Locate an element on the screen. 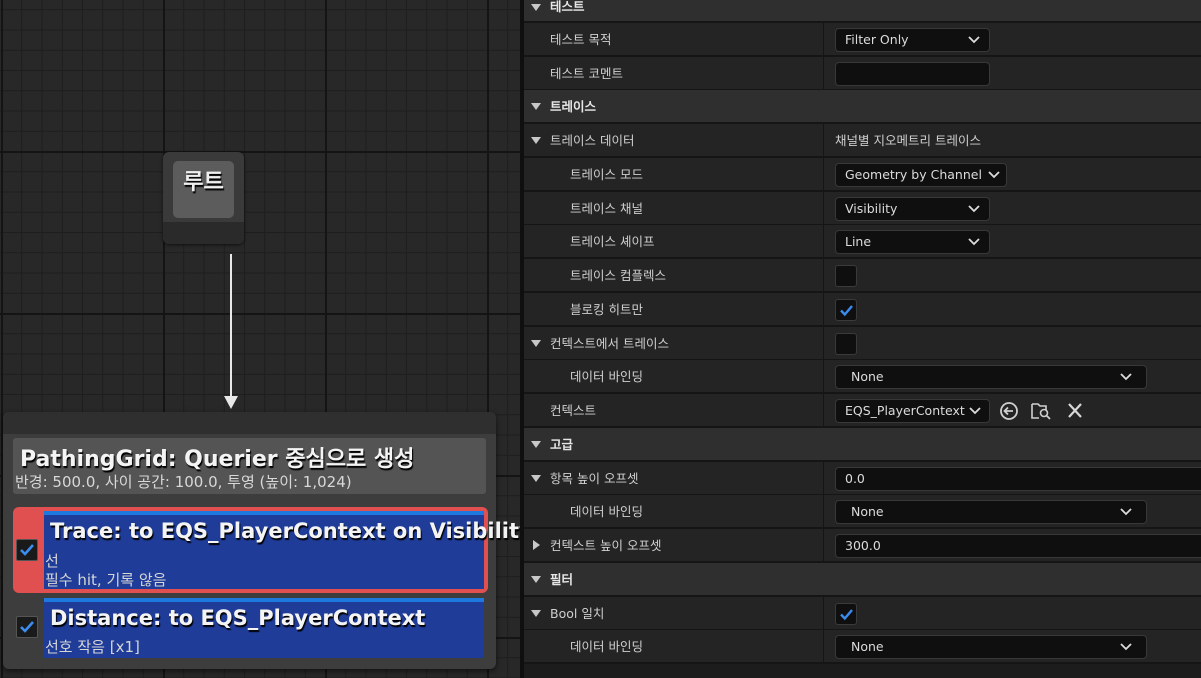 This screenshot has height=678, width=1201. browse-asset-icon is located at coordinates (1041, 411).